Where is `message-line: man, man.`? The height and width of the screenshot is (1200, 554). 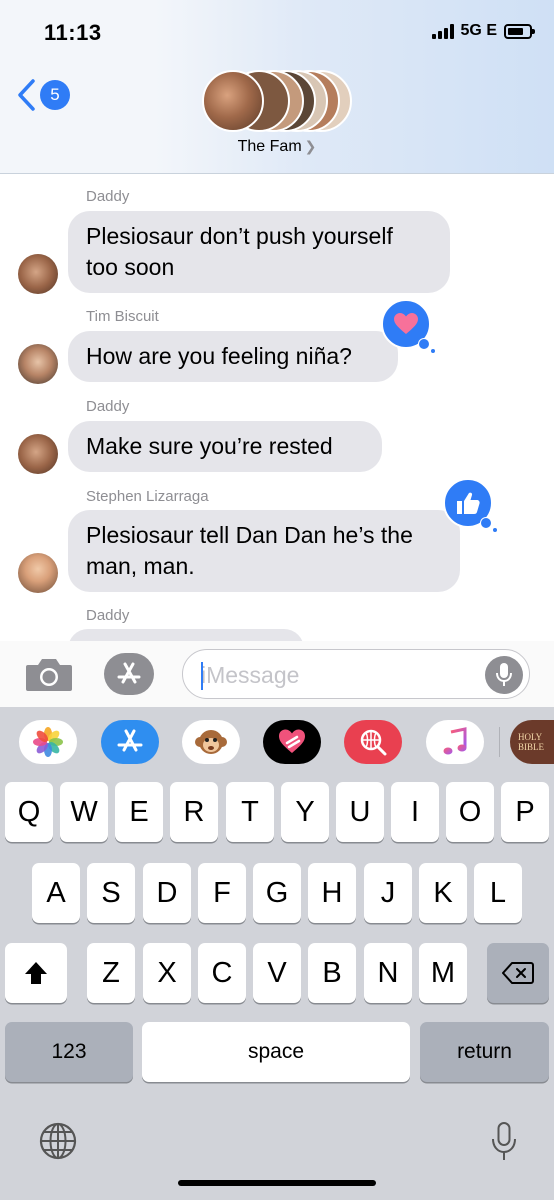 message-line: man, man. is located at coordinates (140, 566).